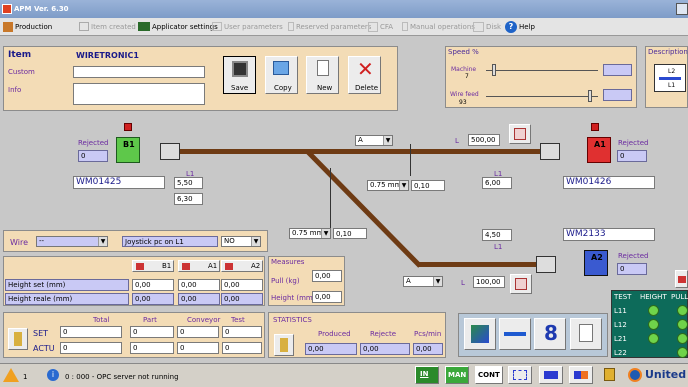  I want to click on led-pull-l12, so click(682, 324).